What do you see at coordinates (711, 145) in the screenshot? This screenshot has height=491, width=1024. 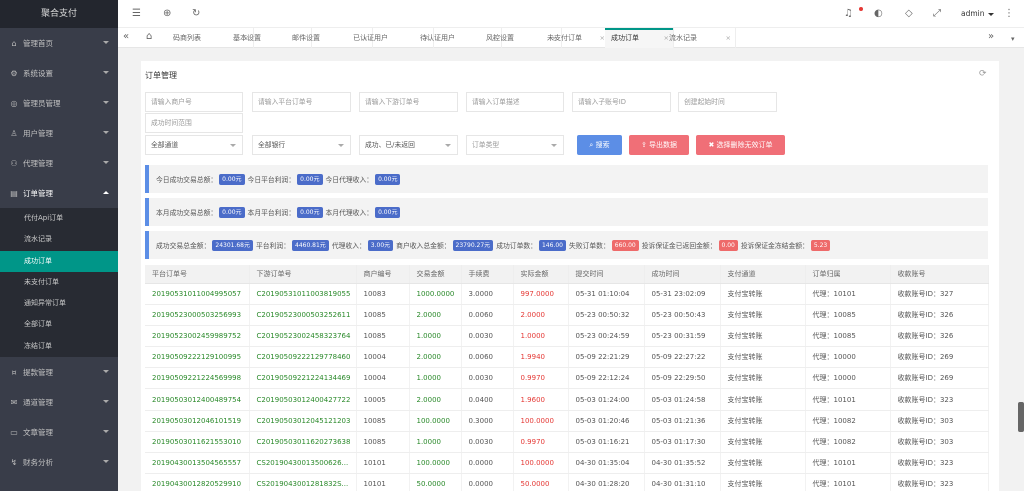 I see `trash-icon: ✖` at bounding box center [711, 145].